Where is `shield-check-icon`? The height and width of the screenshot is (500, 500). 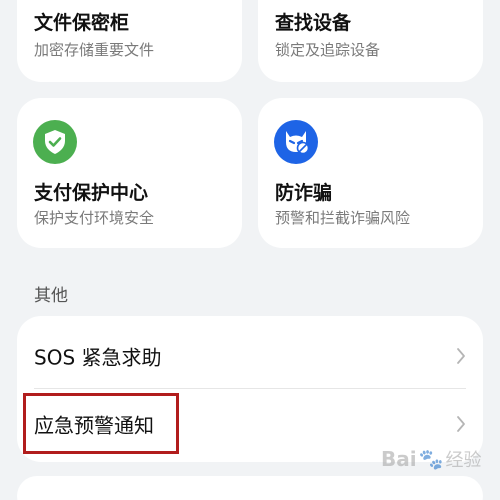
shield-check-icon is located at coordinates (55, 142).